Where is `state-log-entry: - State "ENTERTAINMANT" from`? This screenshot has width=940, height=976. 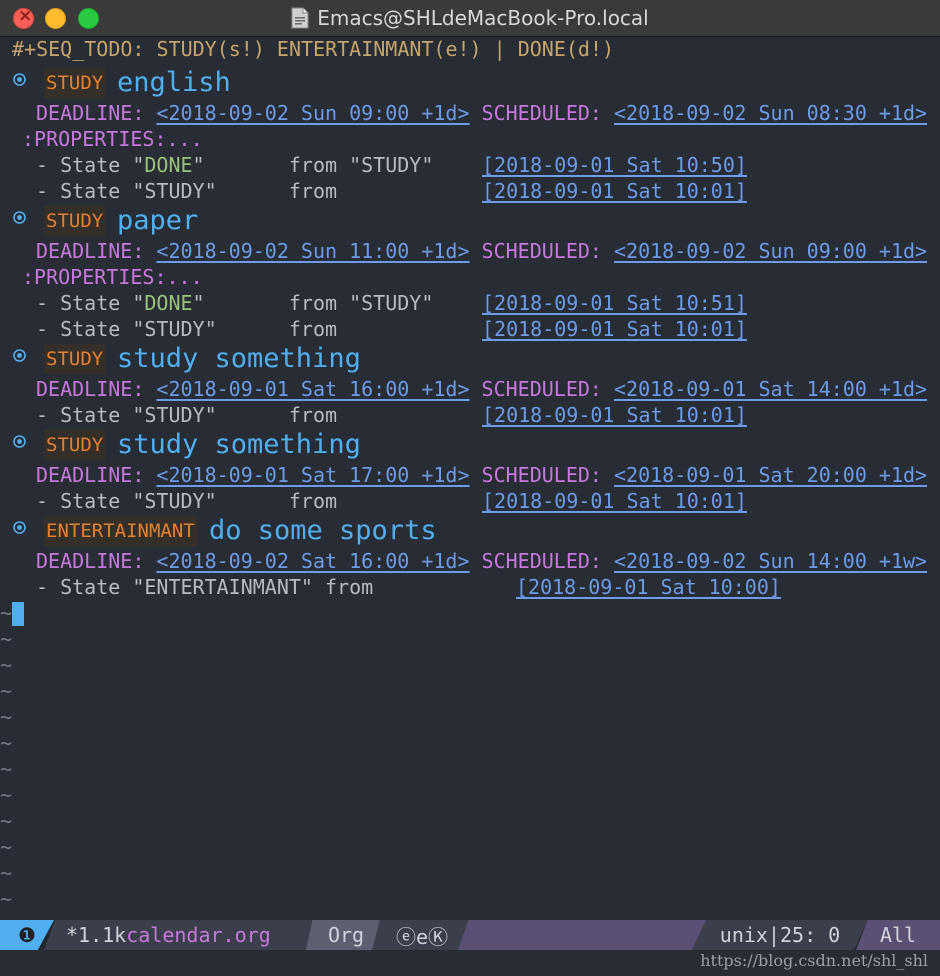
state-log-entry: - State "ENTERTAINMANT" from is located at coordinates (307, 587).